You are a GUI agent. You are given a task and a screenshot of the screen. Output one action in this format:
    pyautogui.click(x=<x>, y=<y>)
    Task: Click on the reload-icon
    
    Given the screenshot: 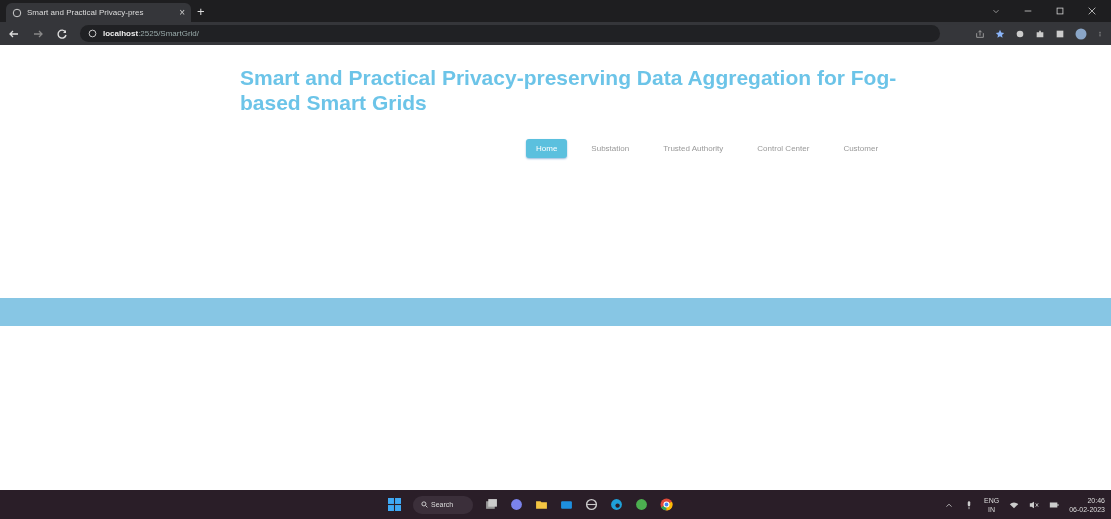 What is the action you would take?
    pyautogui.click(x=62, y=33)
    